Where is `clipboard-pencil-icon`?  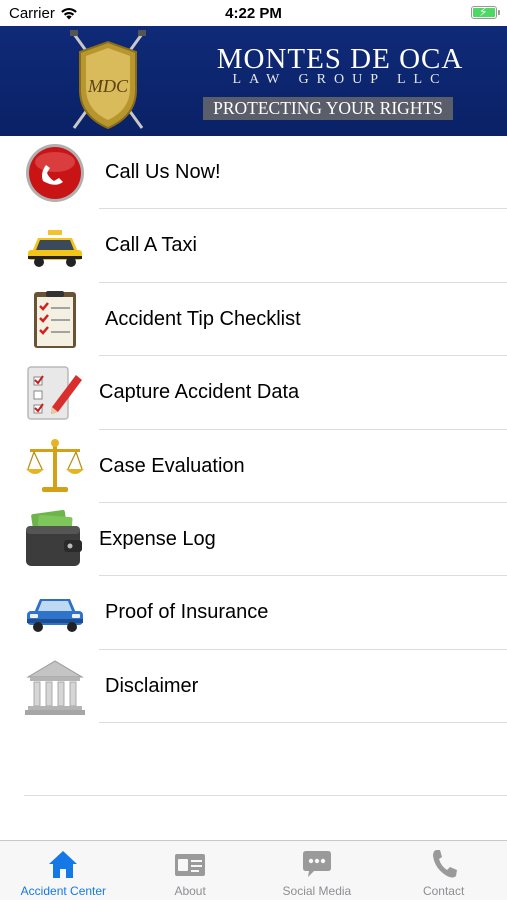
clipboard-pencil-icon is located at coordinates (54, 393).